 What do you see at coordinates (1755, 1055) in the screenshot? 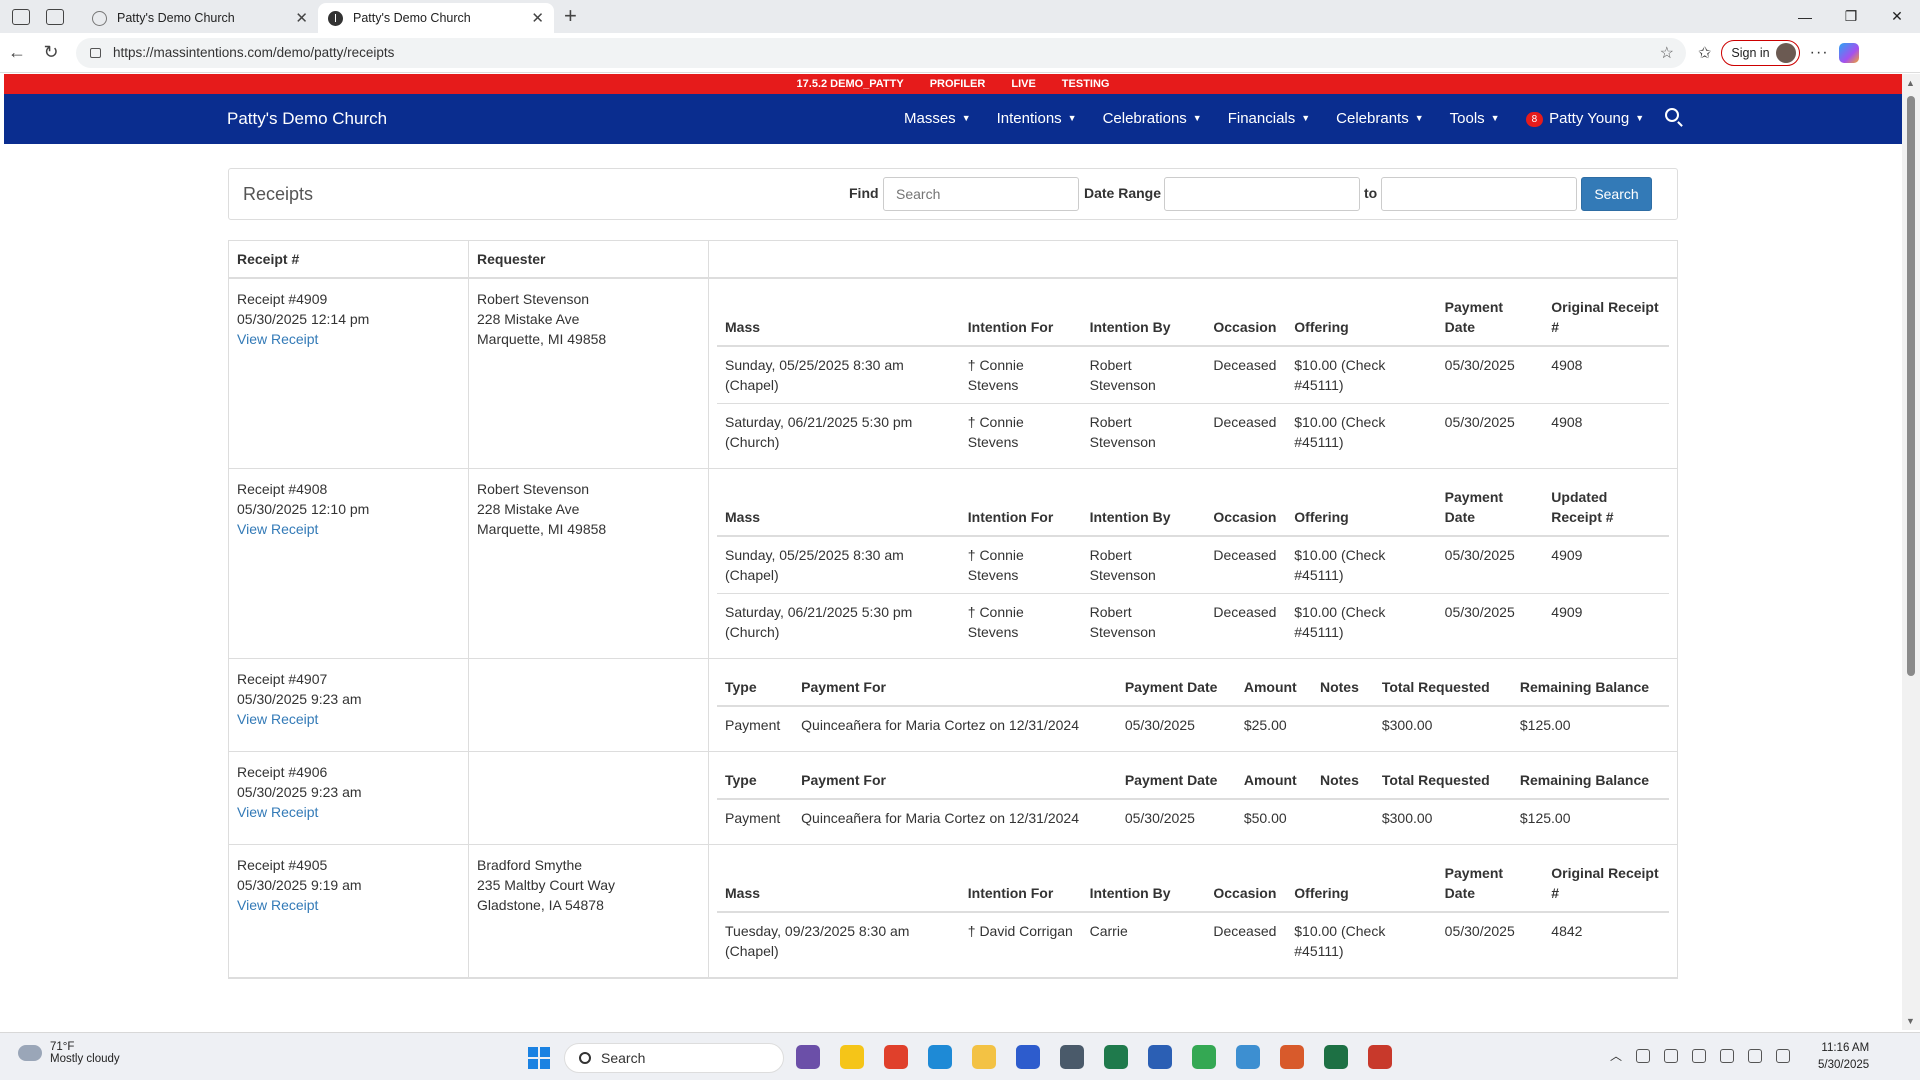
I see `volume-icon` at bounding box center [1755, 1055].